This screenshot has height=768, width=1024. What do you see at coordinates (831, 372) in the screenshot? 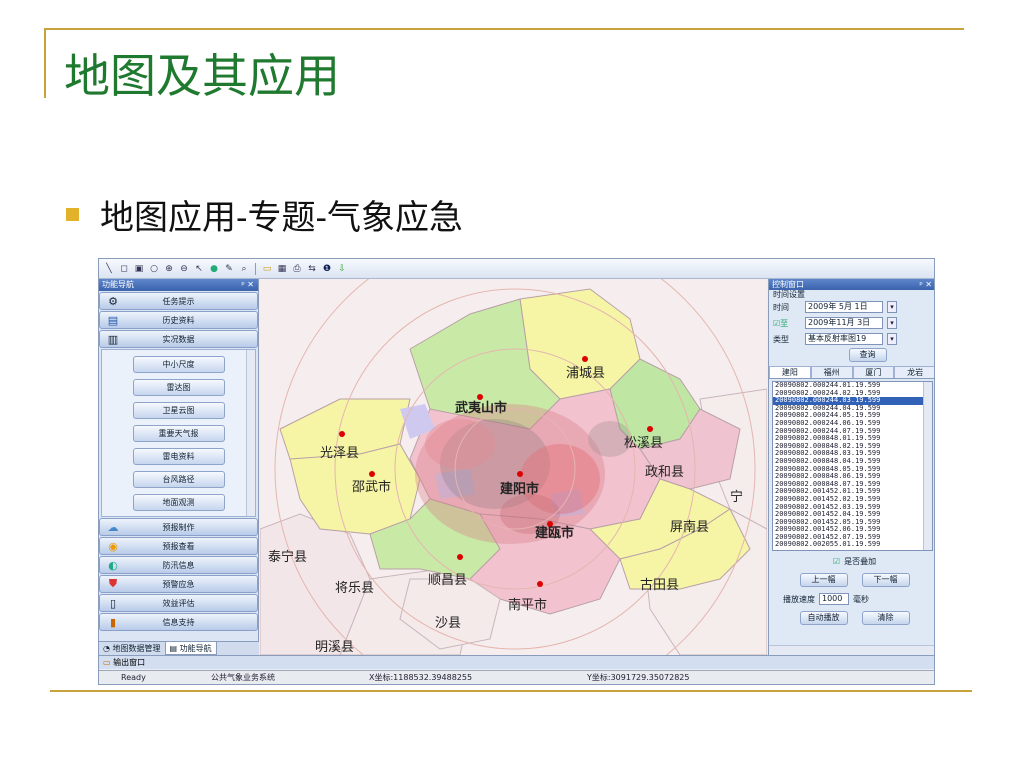
I see `tab-fuzhou: 福州` at bounding box center [831, 372].